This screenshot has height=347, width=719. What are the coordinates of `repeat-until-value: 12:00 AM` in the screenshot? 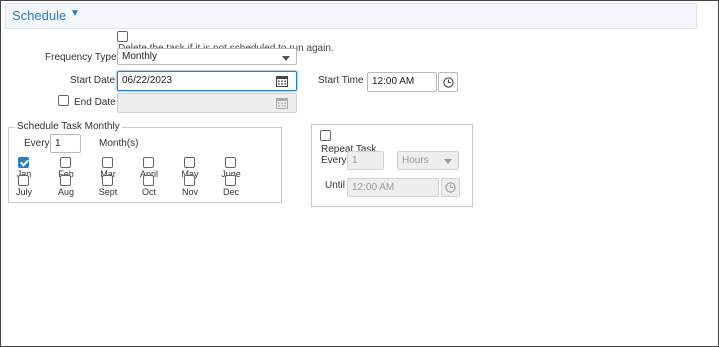 It's located at (373, 187).